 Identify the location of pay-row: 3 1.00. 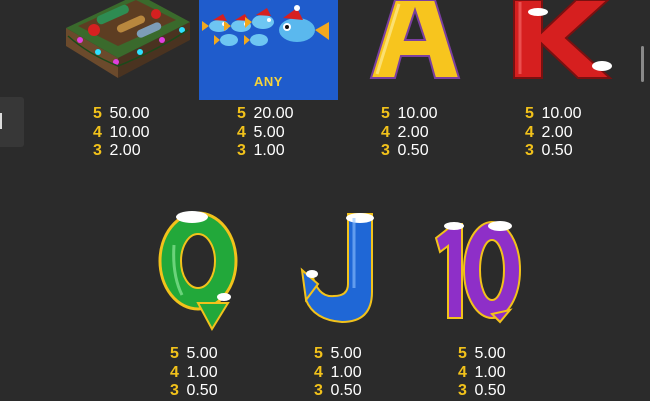
(261, 150).